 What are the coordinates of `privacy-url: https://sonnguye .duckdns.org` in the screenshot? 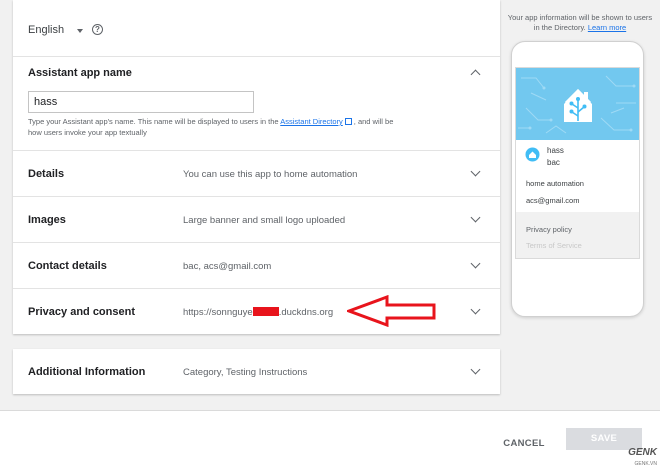 It's located at (258, 312).